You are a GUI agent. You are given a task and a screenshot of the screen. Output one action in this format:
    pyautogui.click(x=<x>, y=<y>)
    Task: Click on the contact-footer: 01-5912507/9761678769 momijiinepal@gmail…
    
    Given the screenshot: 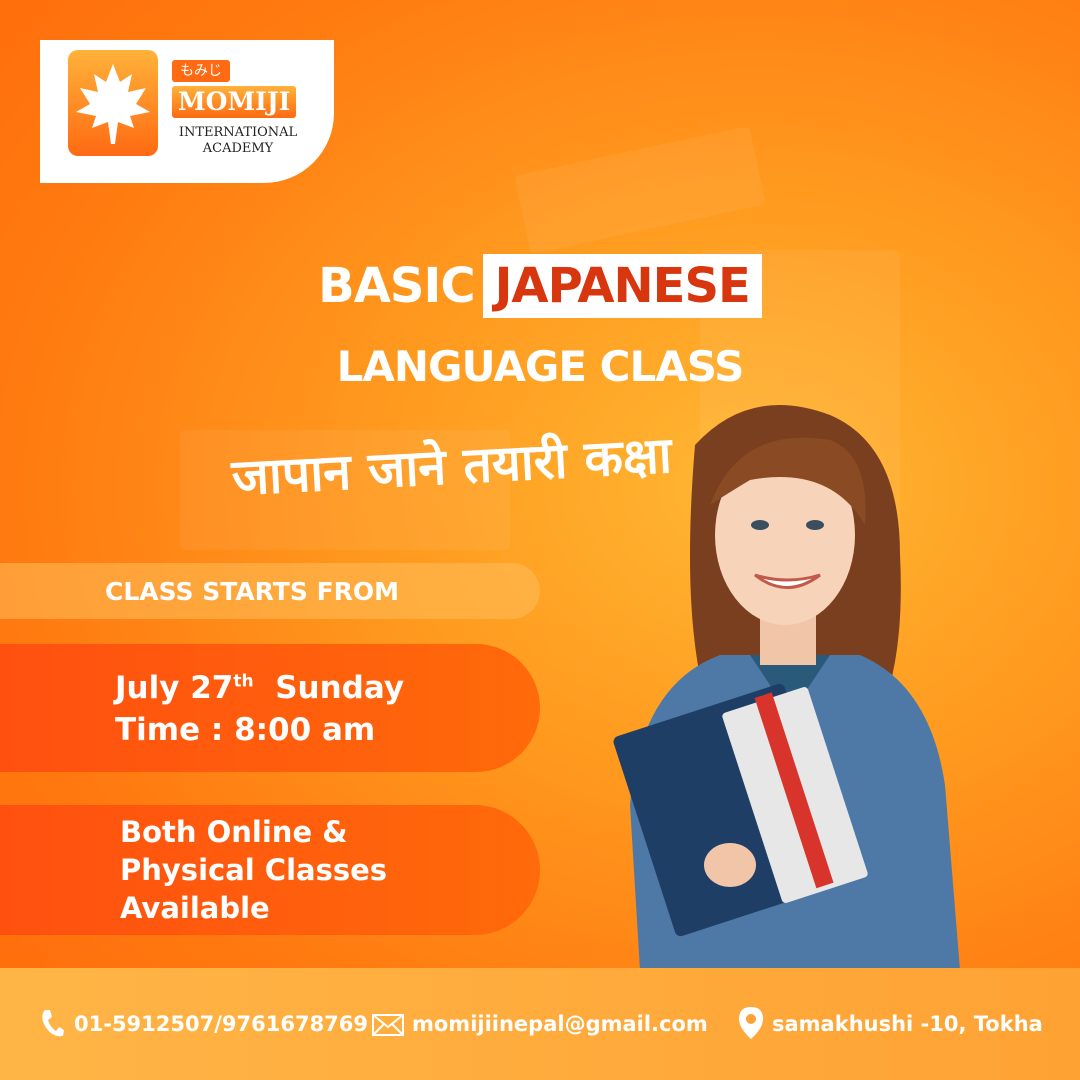 What is the action you would take?
    pyautogui.click(x=540, y=1024)
    